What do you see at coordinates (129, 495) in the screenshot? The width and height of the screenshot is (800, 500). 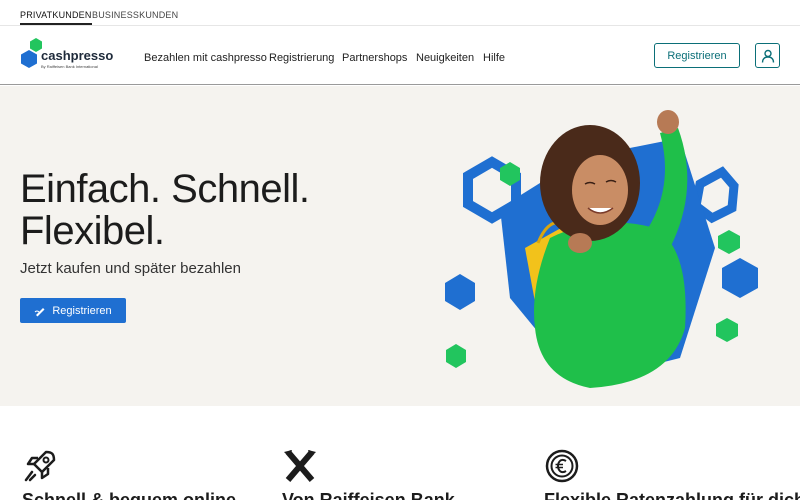 I see `feature-1-title: Schnell & bequem online` at bounding box center [129, 495].